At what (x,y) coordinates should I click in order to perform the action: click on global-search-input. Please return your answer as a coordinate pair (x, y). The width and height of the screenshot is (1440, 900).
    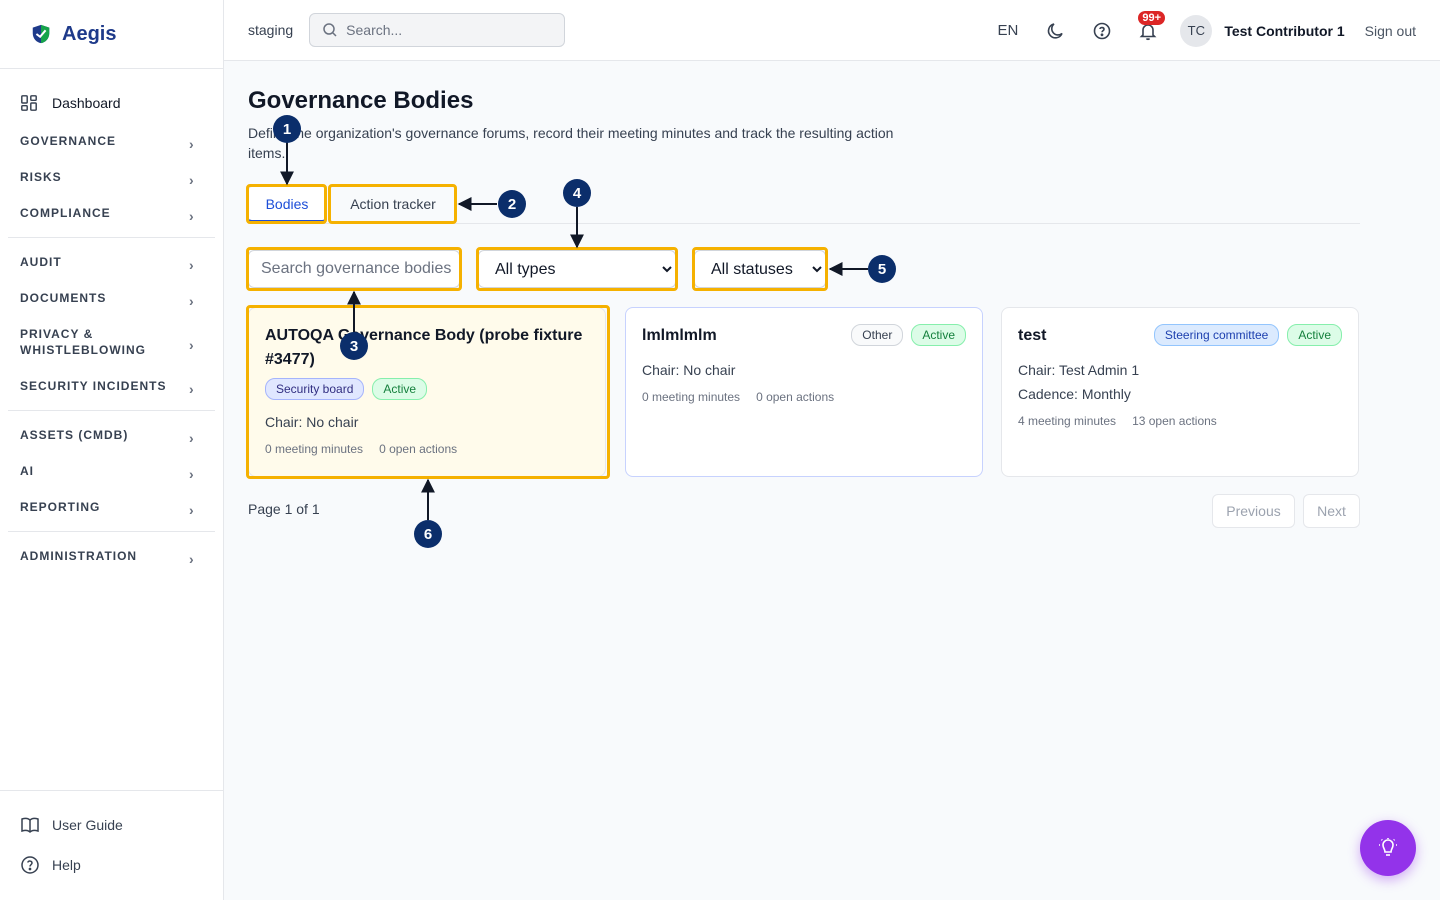
    Looking at the image, I should click on (446, 30).